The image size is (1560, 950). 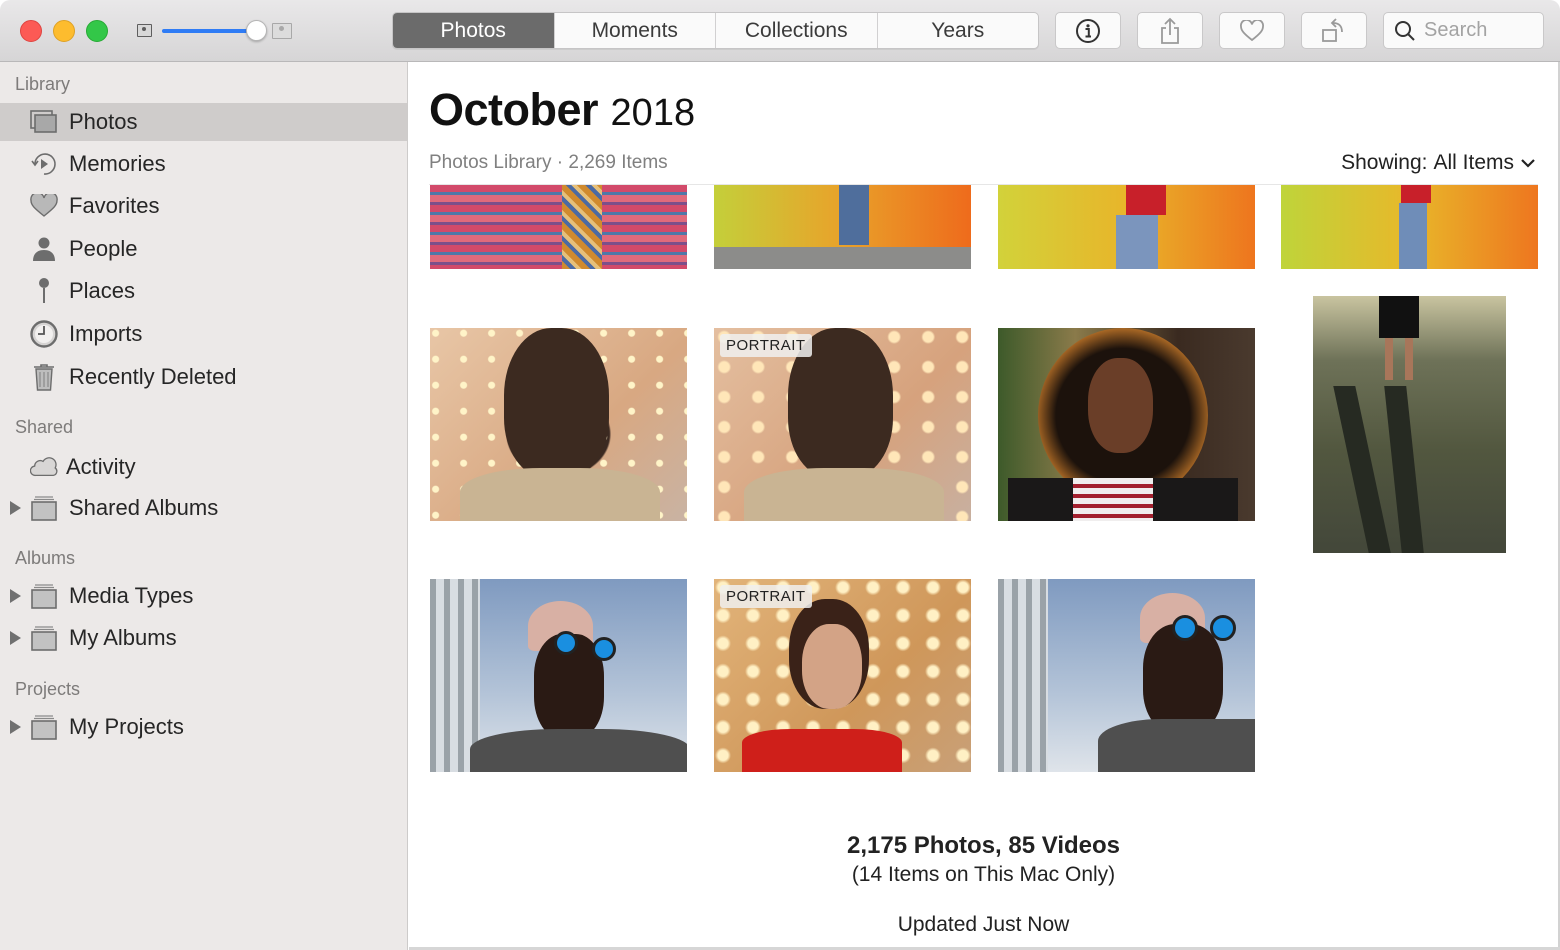 I want to click on title-month: October, so click(x=514, y=109).